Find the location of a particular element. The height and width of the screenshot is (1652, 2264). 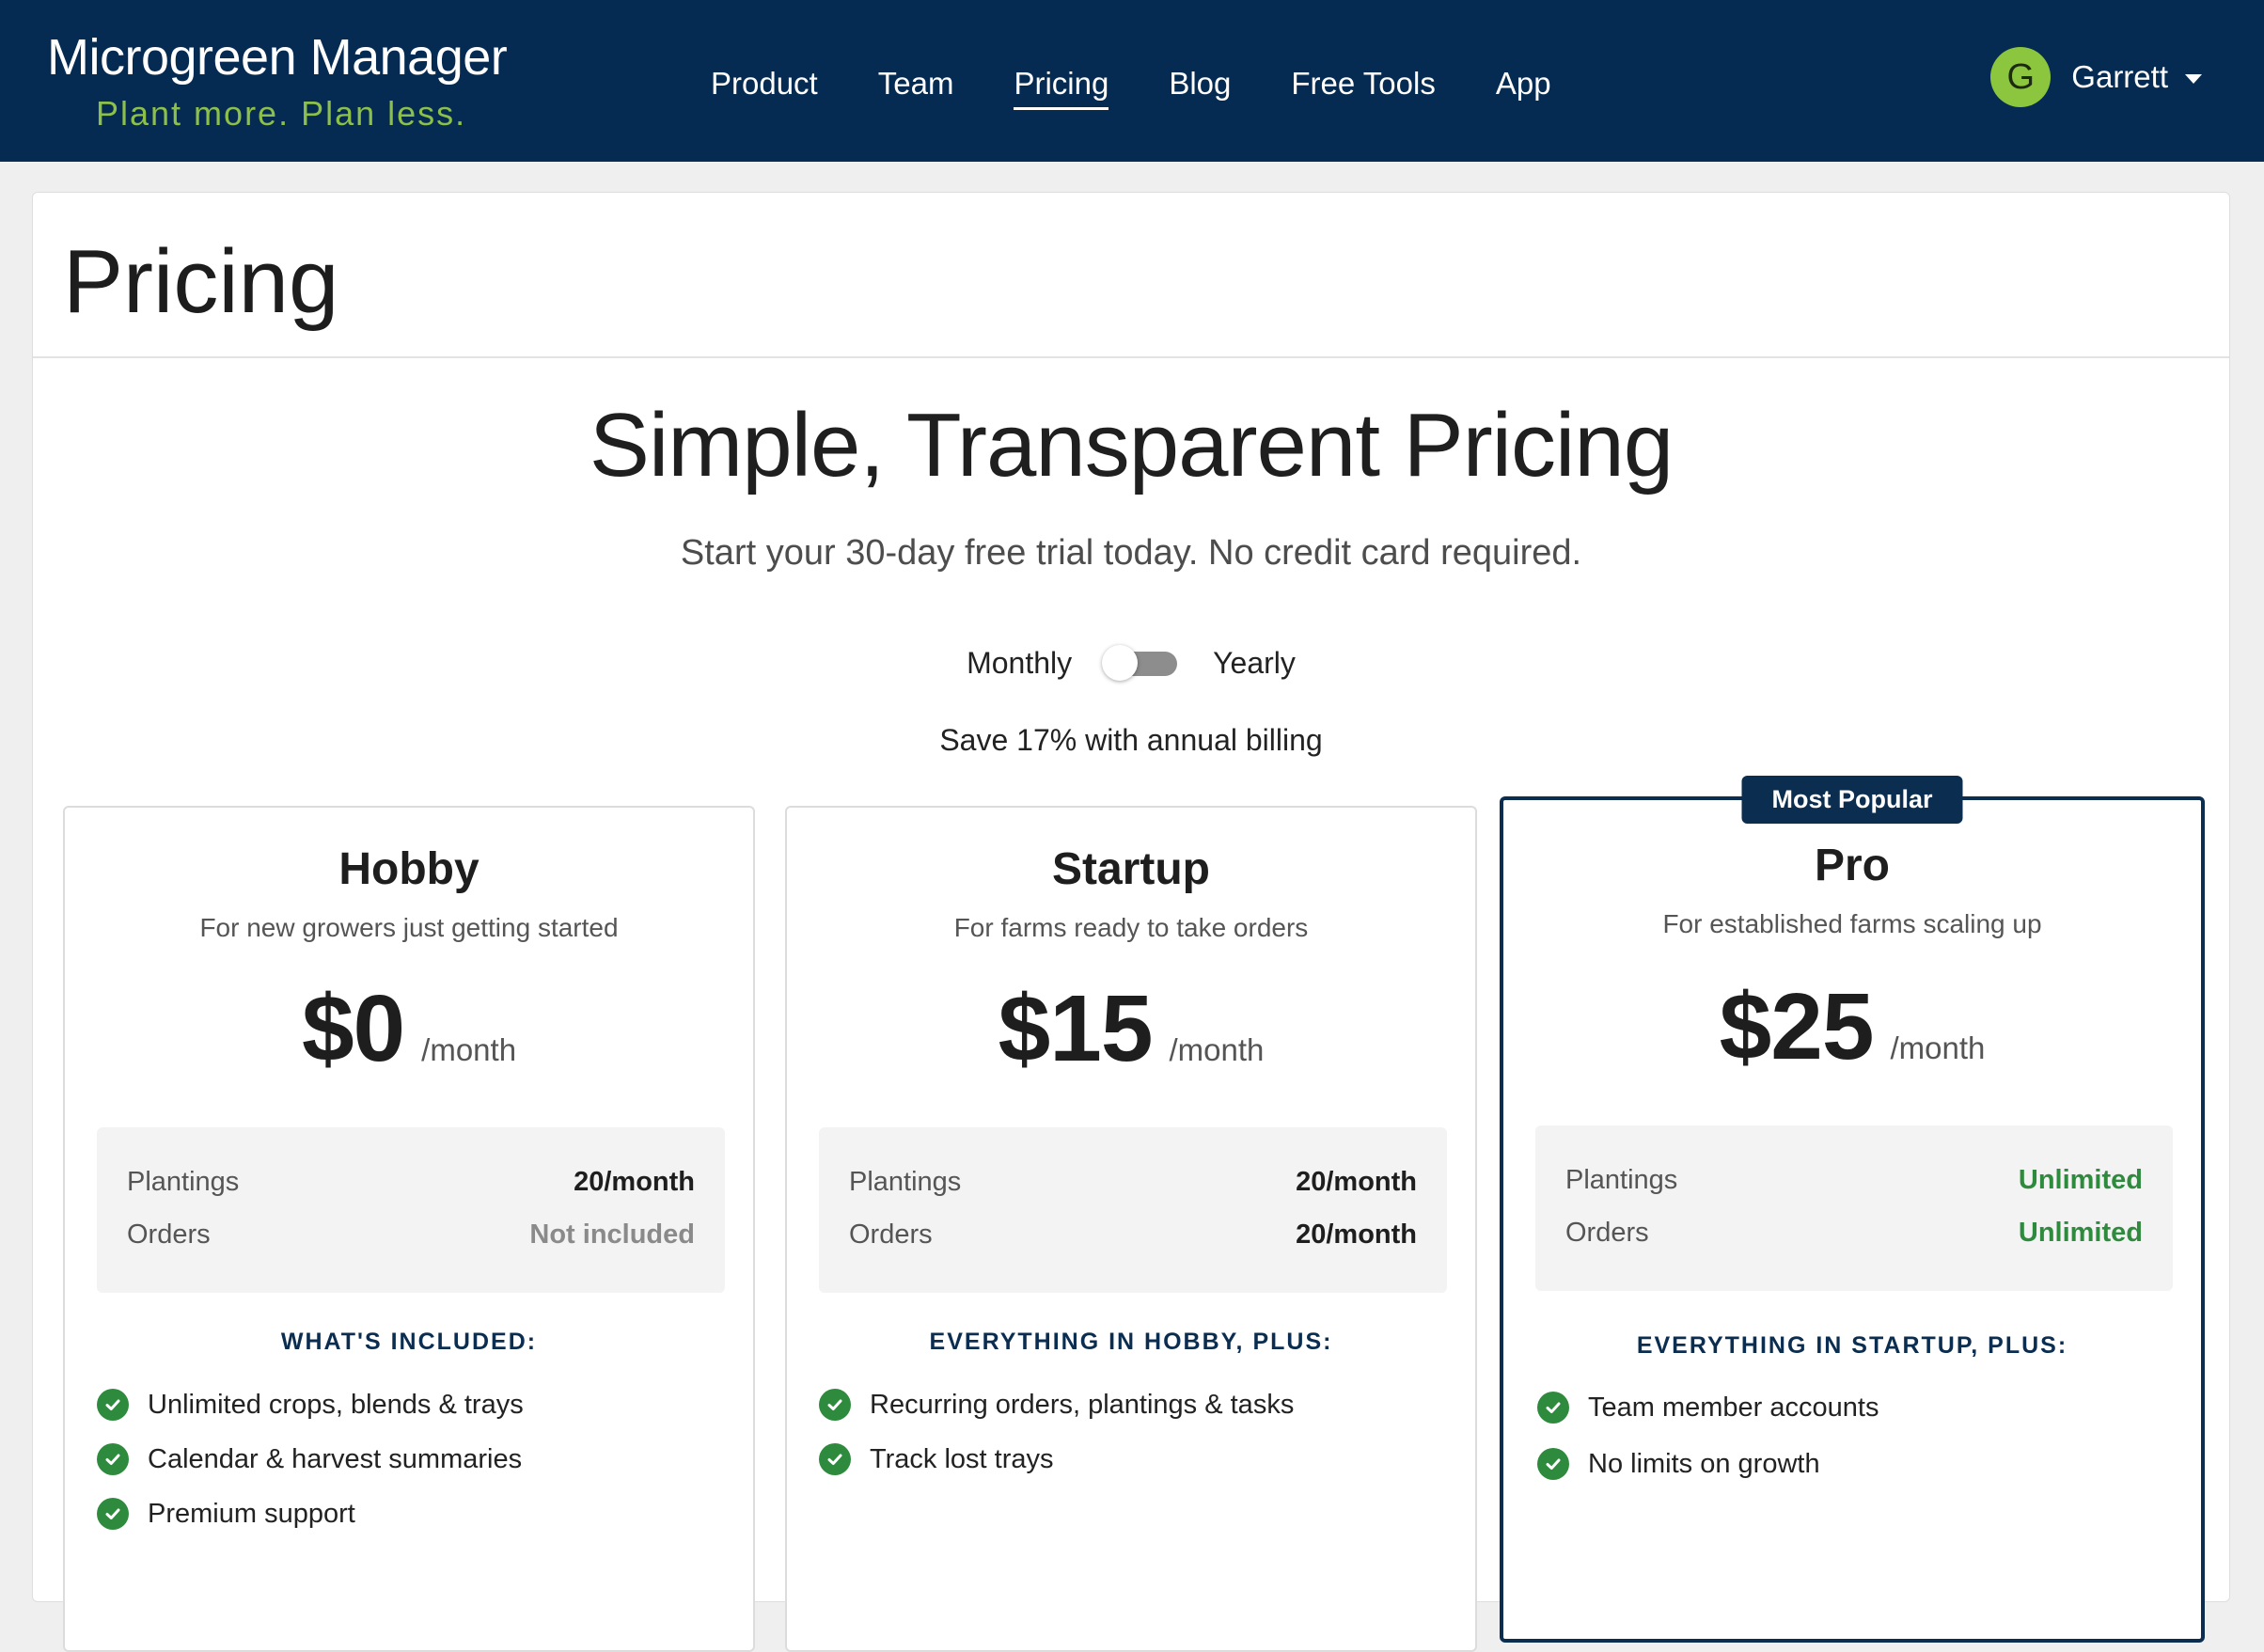

chevron-down-icon is located at coordinates (2193, 79).